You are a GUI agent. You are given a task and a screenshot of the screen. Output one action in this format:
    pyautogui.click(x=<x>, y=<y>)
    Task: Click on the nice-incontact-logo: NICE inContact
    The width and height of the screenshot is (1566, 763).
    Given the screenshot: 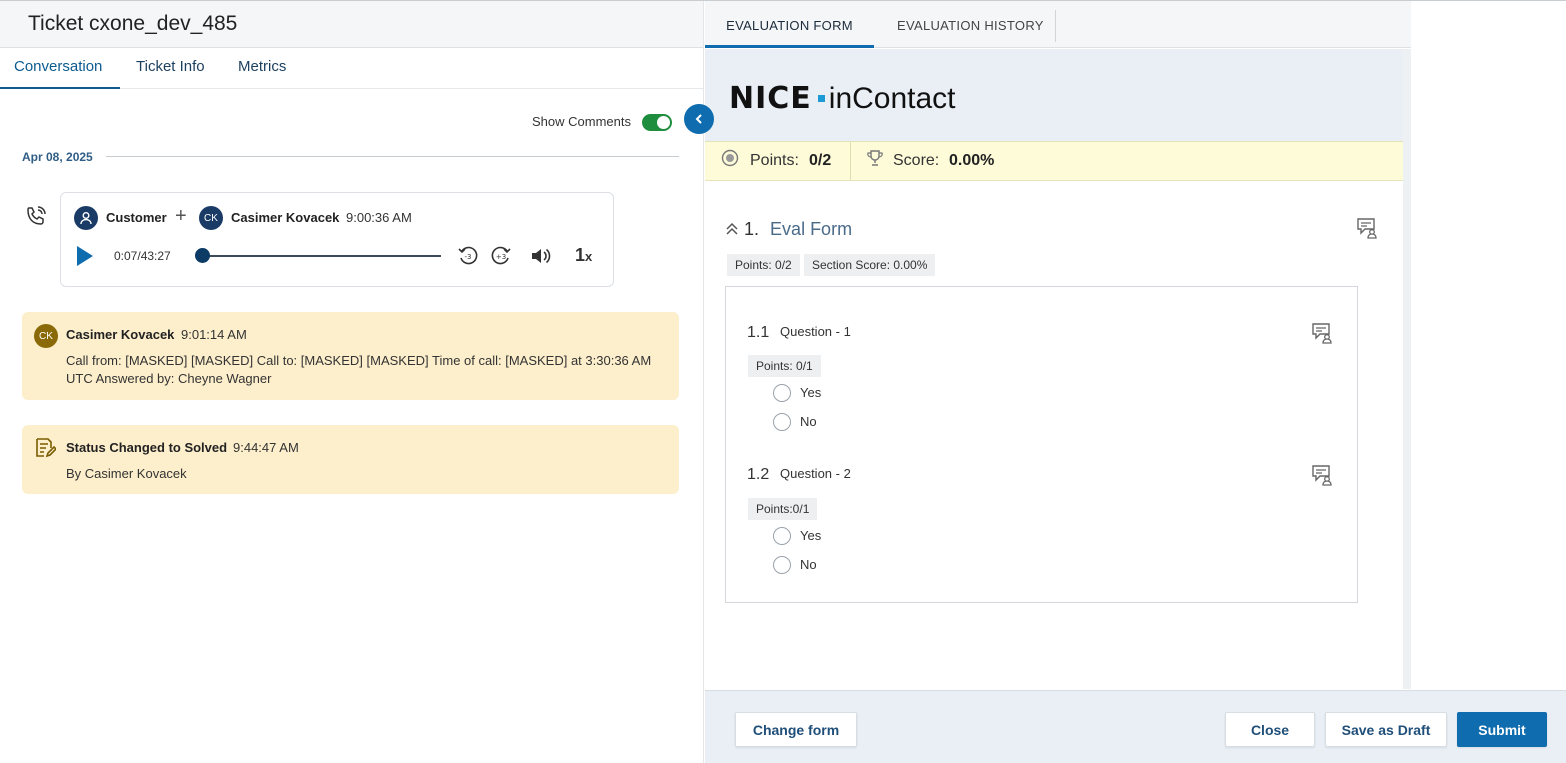 What is the action you would take?
    pyautogui.click(x=842, y=97)
    